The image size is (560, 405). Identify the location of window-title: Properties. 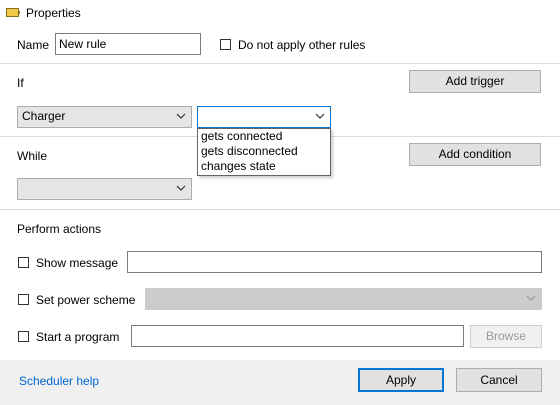
(53, 13).